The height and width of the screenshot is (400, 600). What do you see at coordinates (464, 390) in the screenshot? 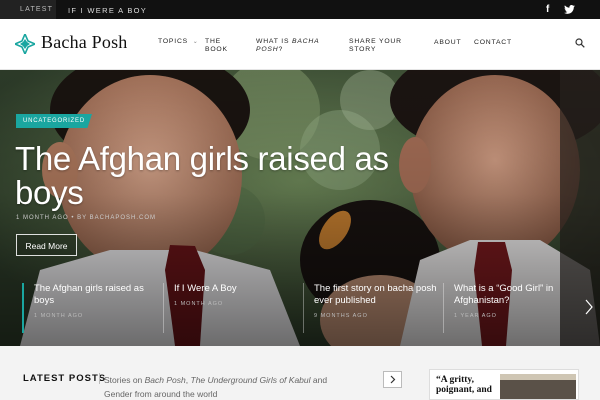
I see `book-quote-line2: poignant, and` at bounding box center [464, 390].